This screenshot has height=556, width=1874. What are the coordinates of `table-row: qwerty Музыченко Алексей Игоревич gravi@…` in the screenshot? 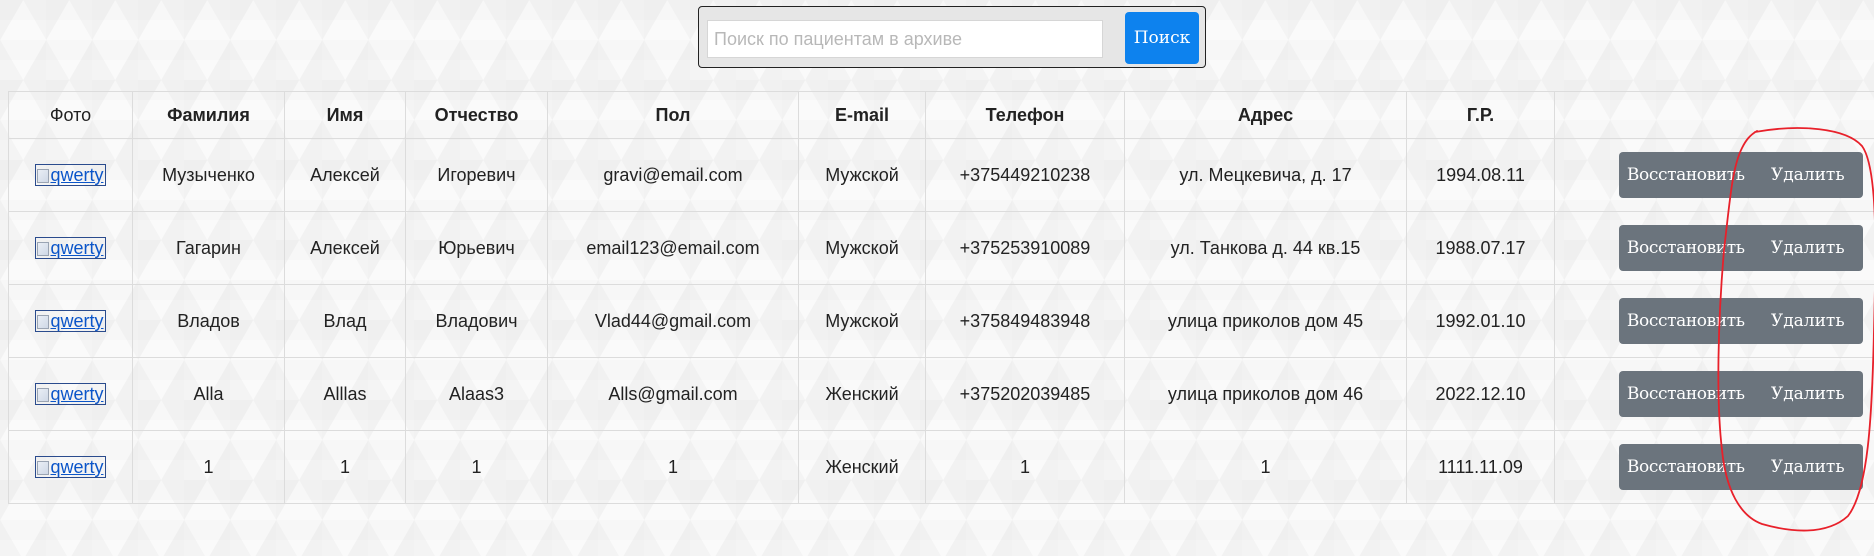 It's located at (941, 175).